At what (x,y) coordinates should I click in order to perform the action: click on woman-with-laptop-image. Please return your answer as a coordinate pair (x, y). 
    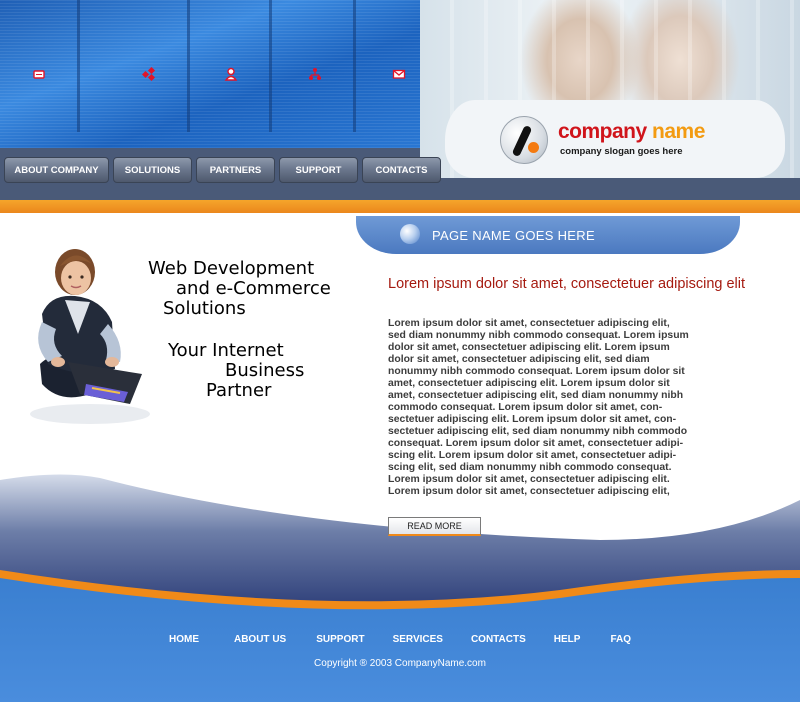
    Looking at the image, I should click on (90, 336).